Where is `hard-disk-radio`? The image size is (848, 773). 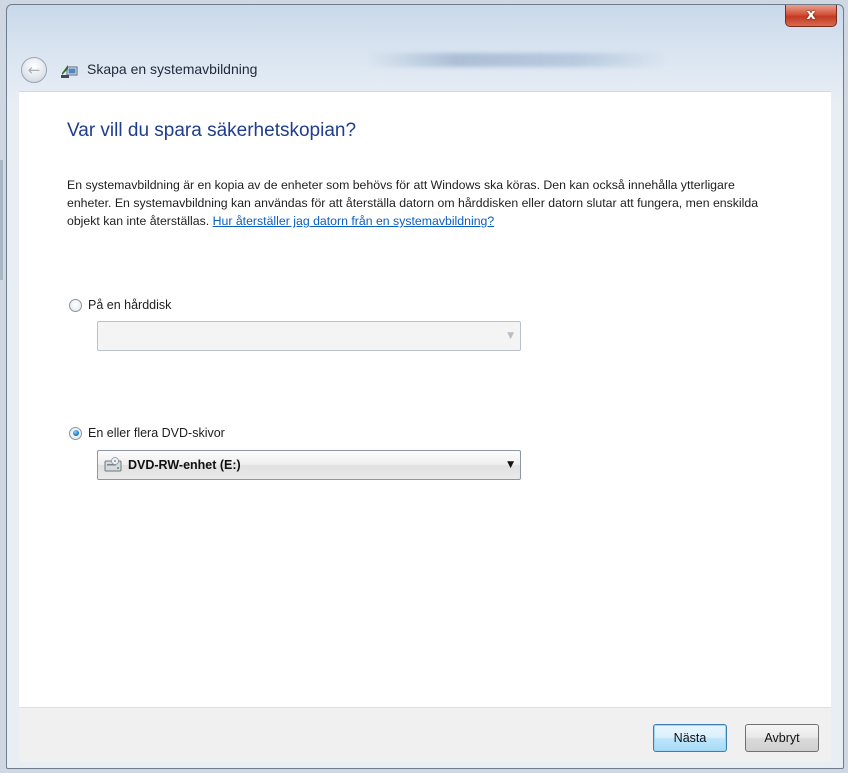 hard-disk-radio is located at coordinates (75, 305).